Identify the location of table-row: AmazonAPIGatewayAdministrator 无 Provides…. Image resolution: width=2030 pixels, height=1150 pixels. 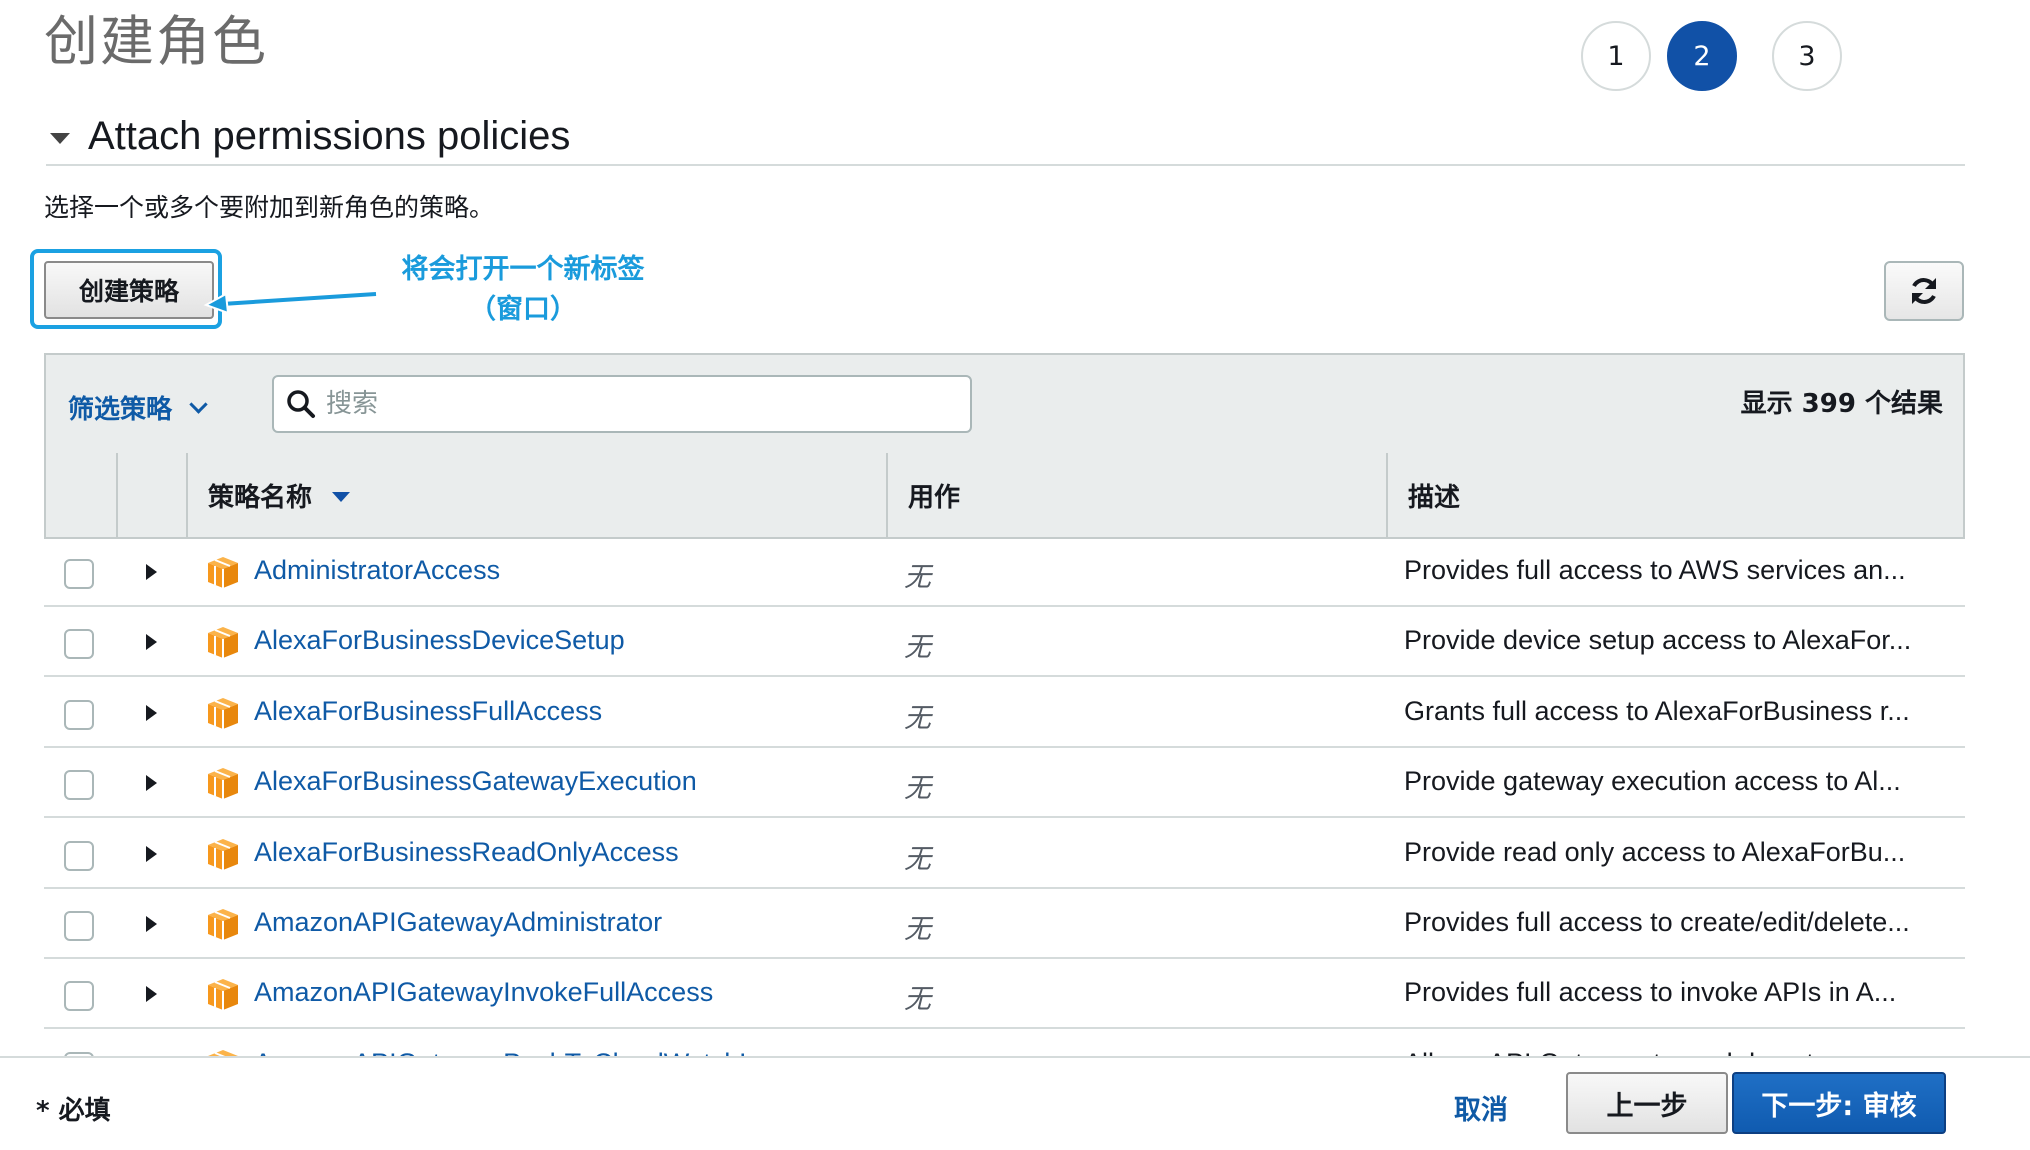
(1004, 925).